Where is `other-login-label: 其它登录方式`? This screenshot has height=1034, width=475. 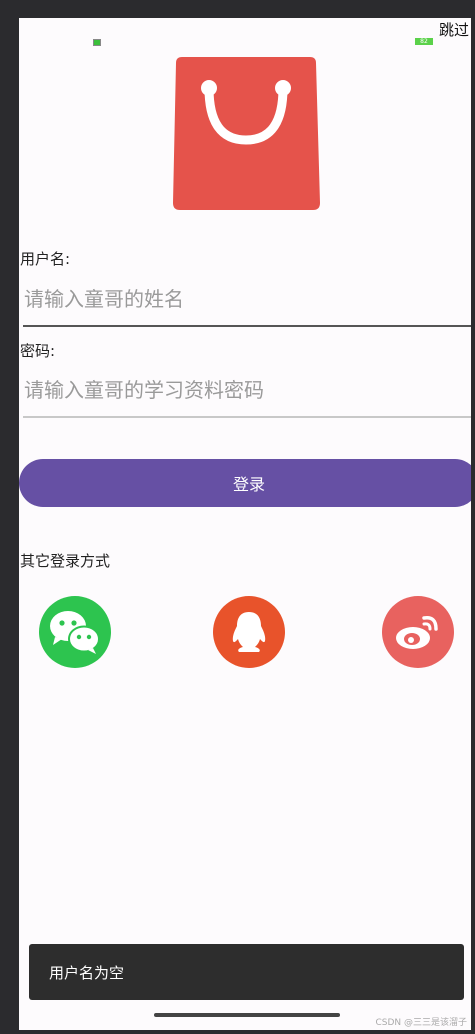
other-login-label: 其它登录方式 is located at coordinates (65, 561).